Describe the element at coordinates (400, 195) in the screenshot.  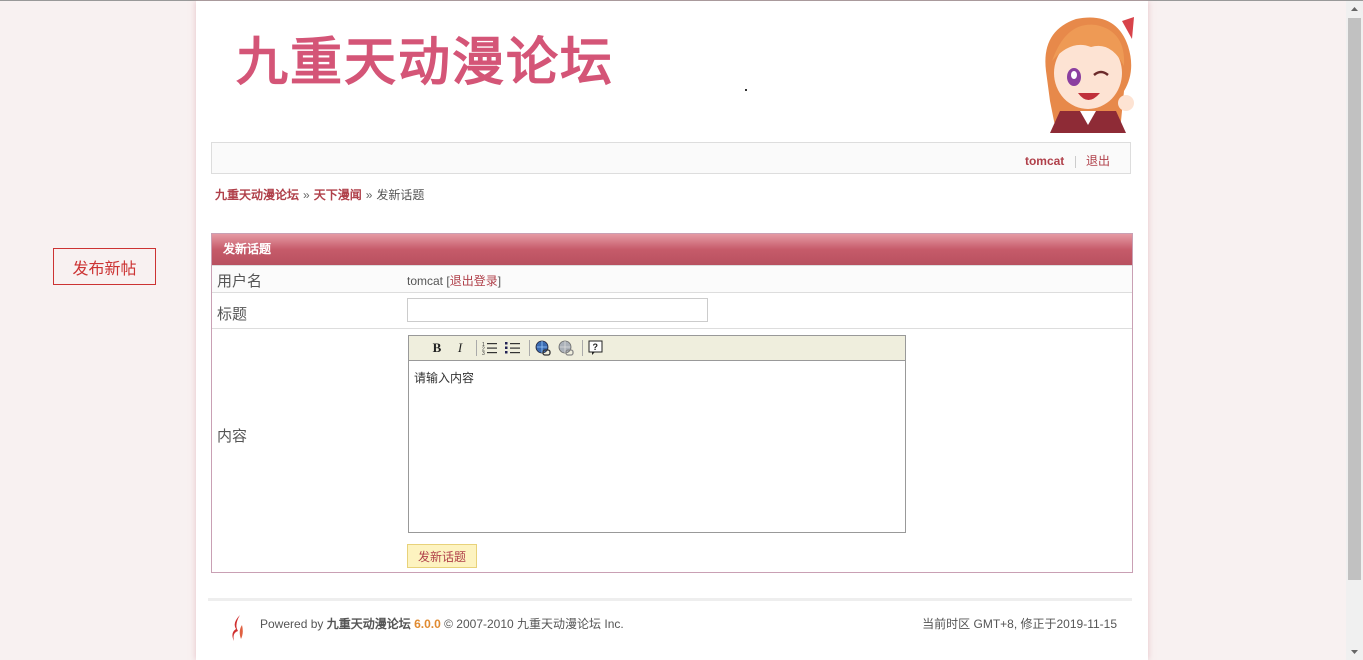
I see `breadcrumb-current: 发新话题` at that location.